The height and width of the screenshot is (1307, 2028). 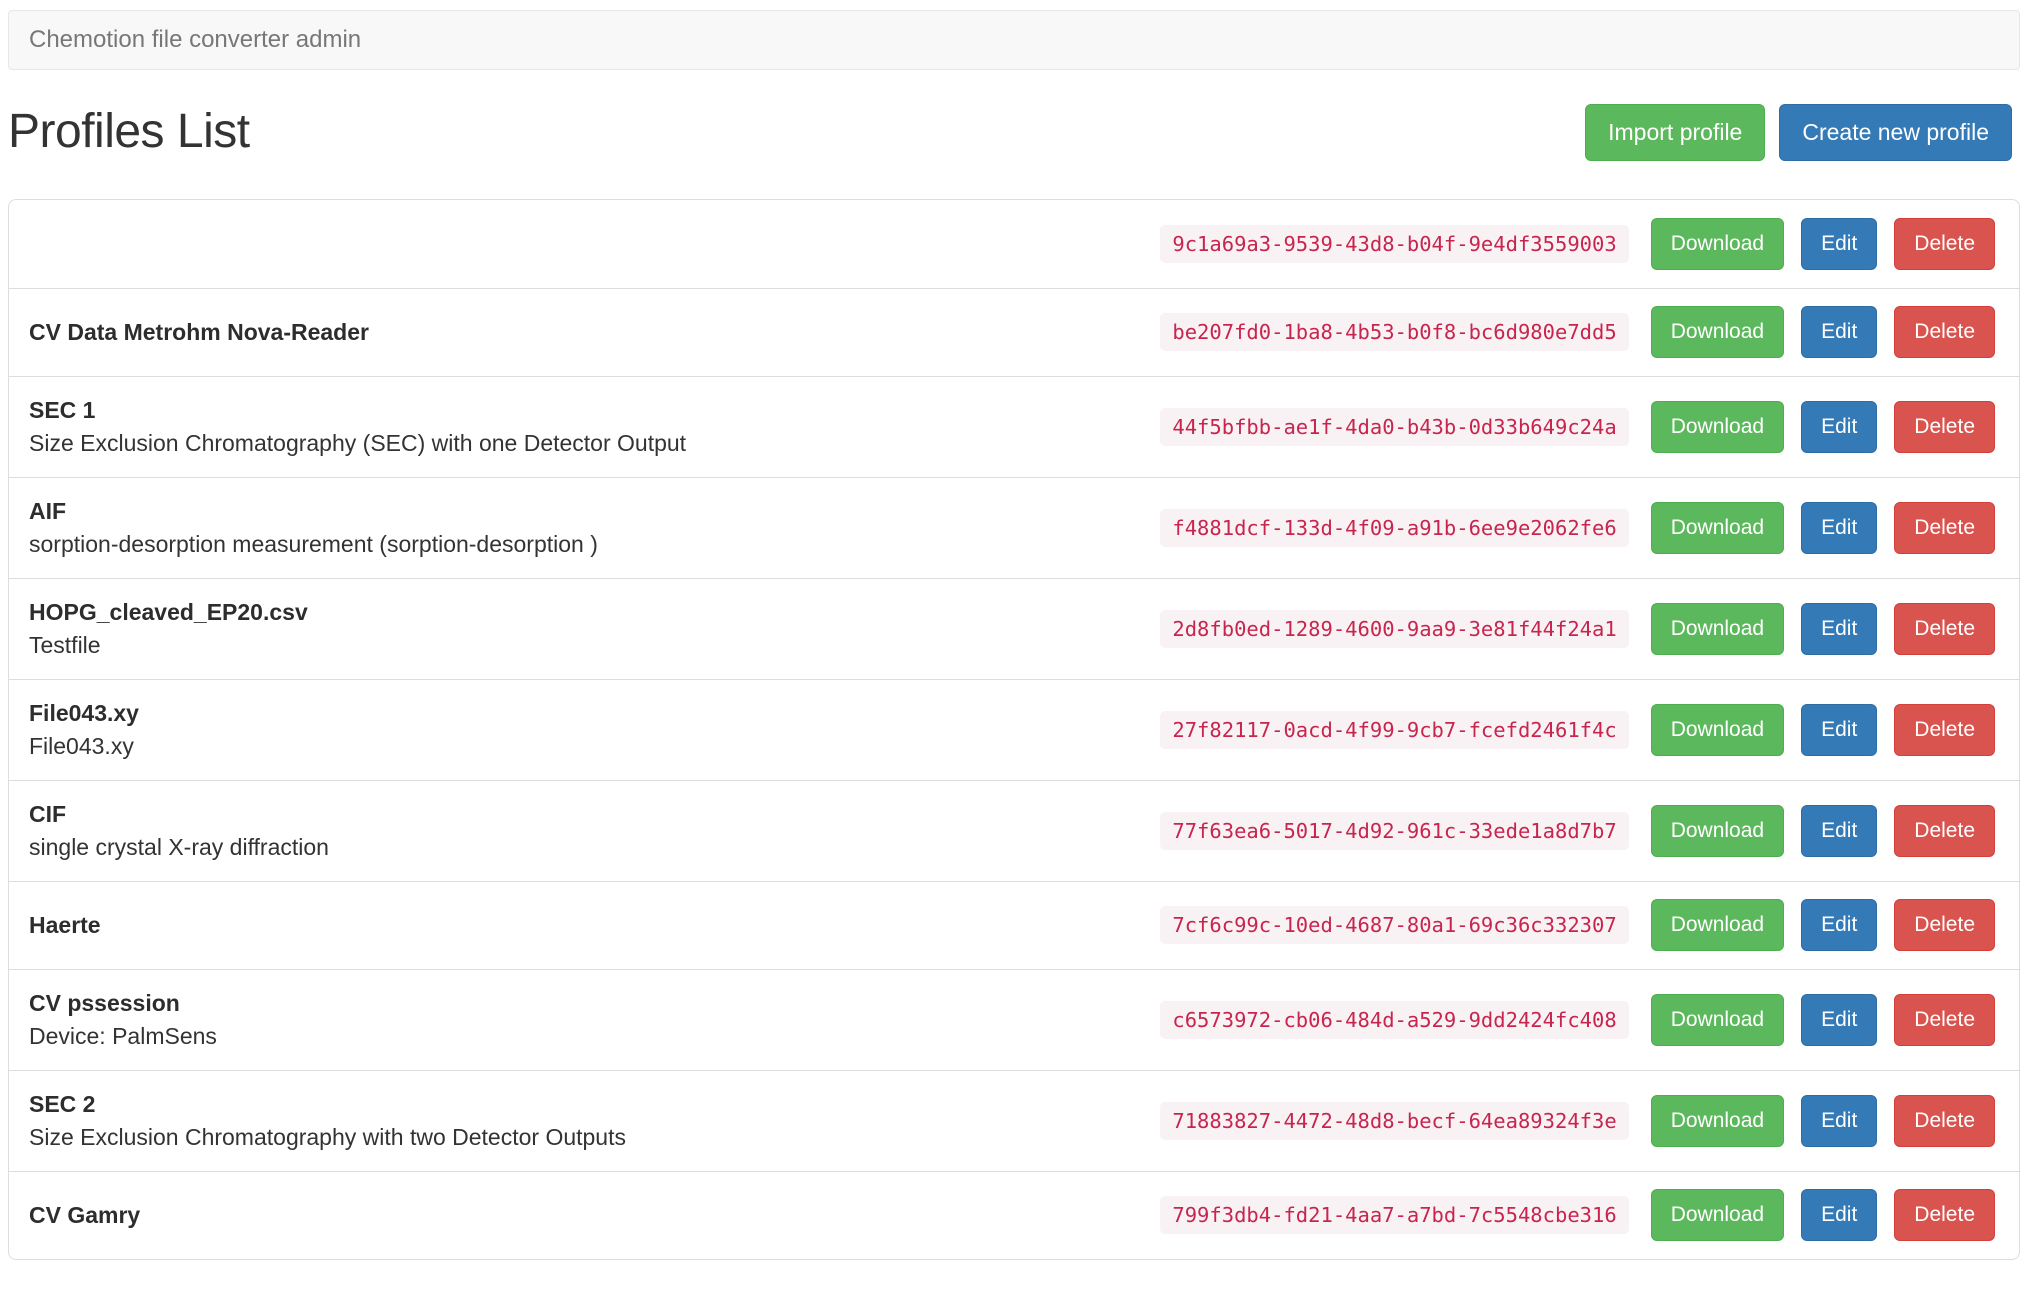 I want to click on profile-uuid-badge: 44f5bfbb-ae1f-4da0-b43b-0d33b649c24a, so click(x=1394, y=426).